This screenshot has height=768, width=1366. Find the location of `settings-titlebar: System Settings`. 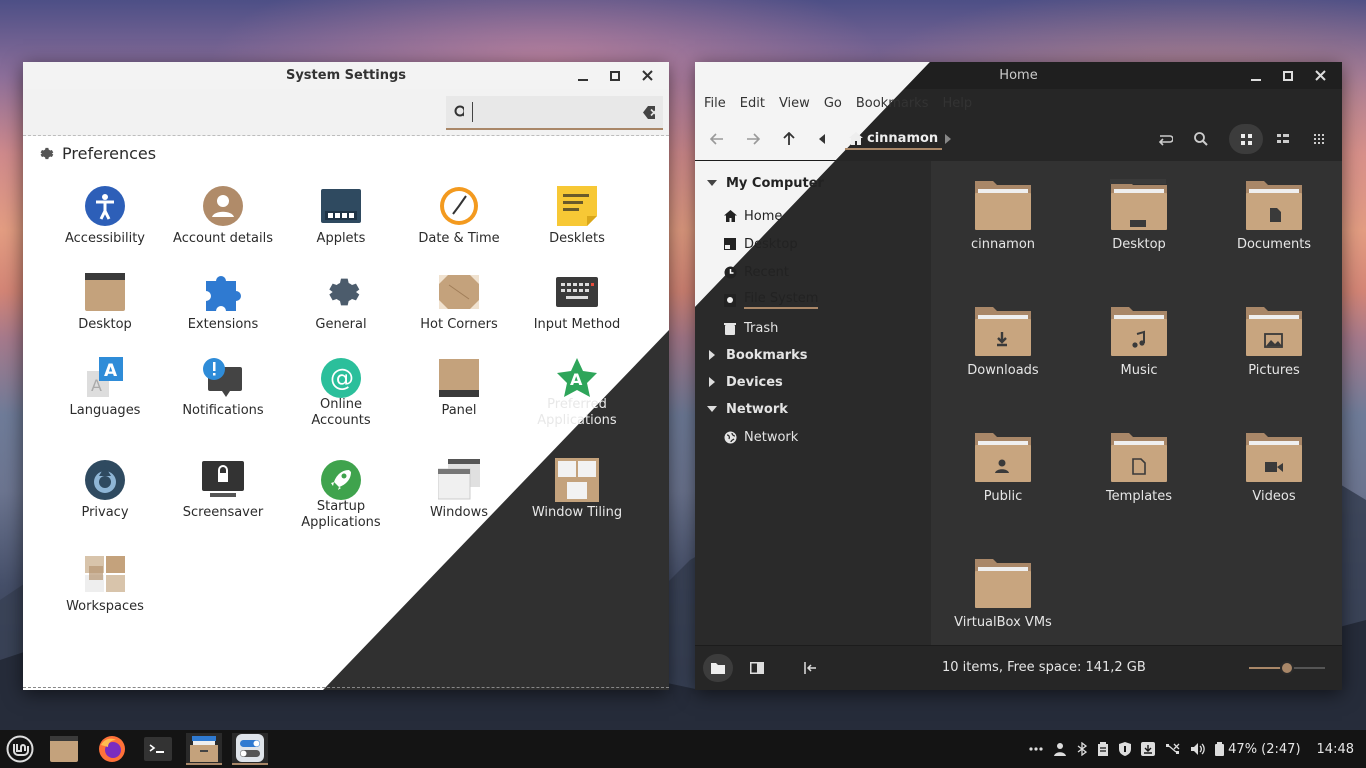

settings-titlebar: System Settings is located at coordinates (346, 75).